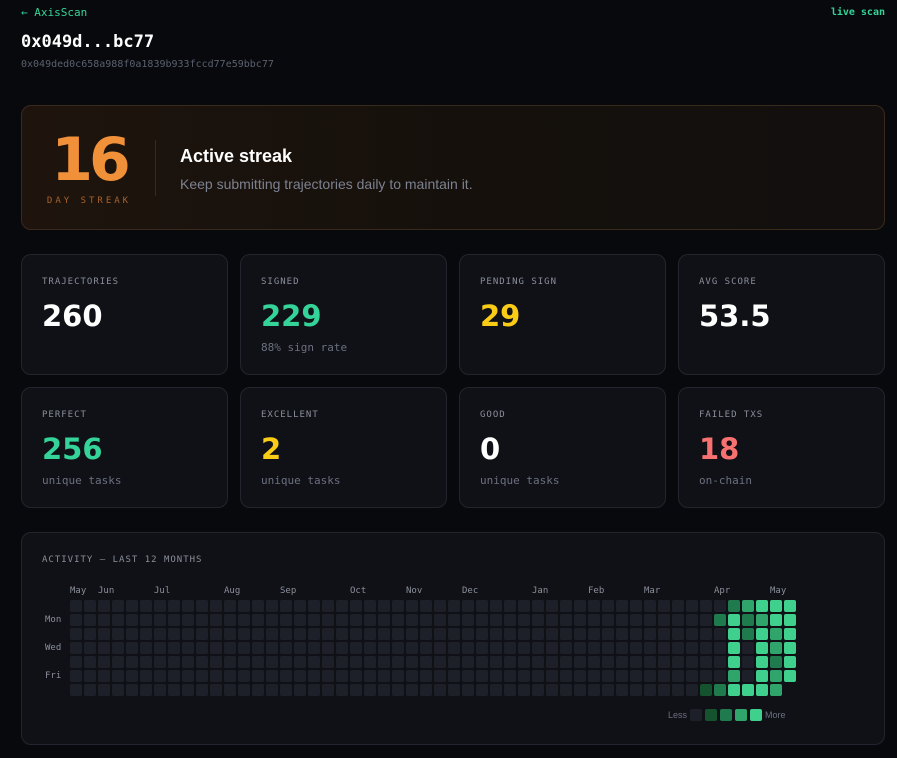 The width and height of the screenshot is (897, 758). Describe the element at coordinates (81, 282) in the screenshot. I see `stat-label: TRAJECTORIES` at that location.